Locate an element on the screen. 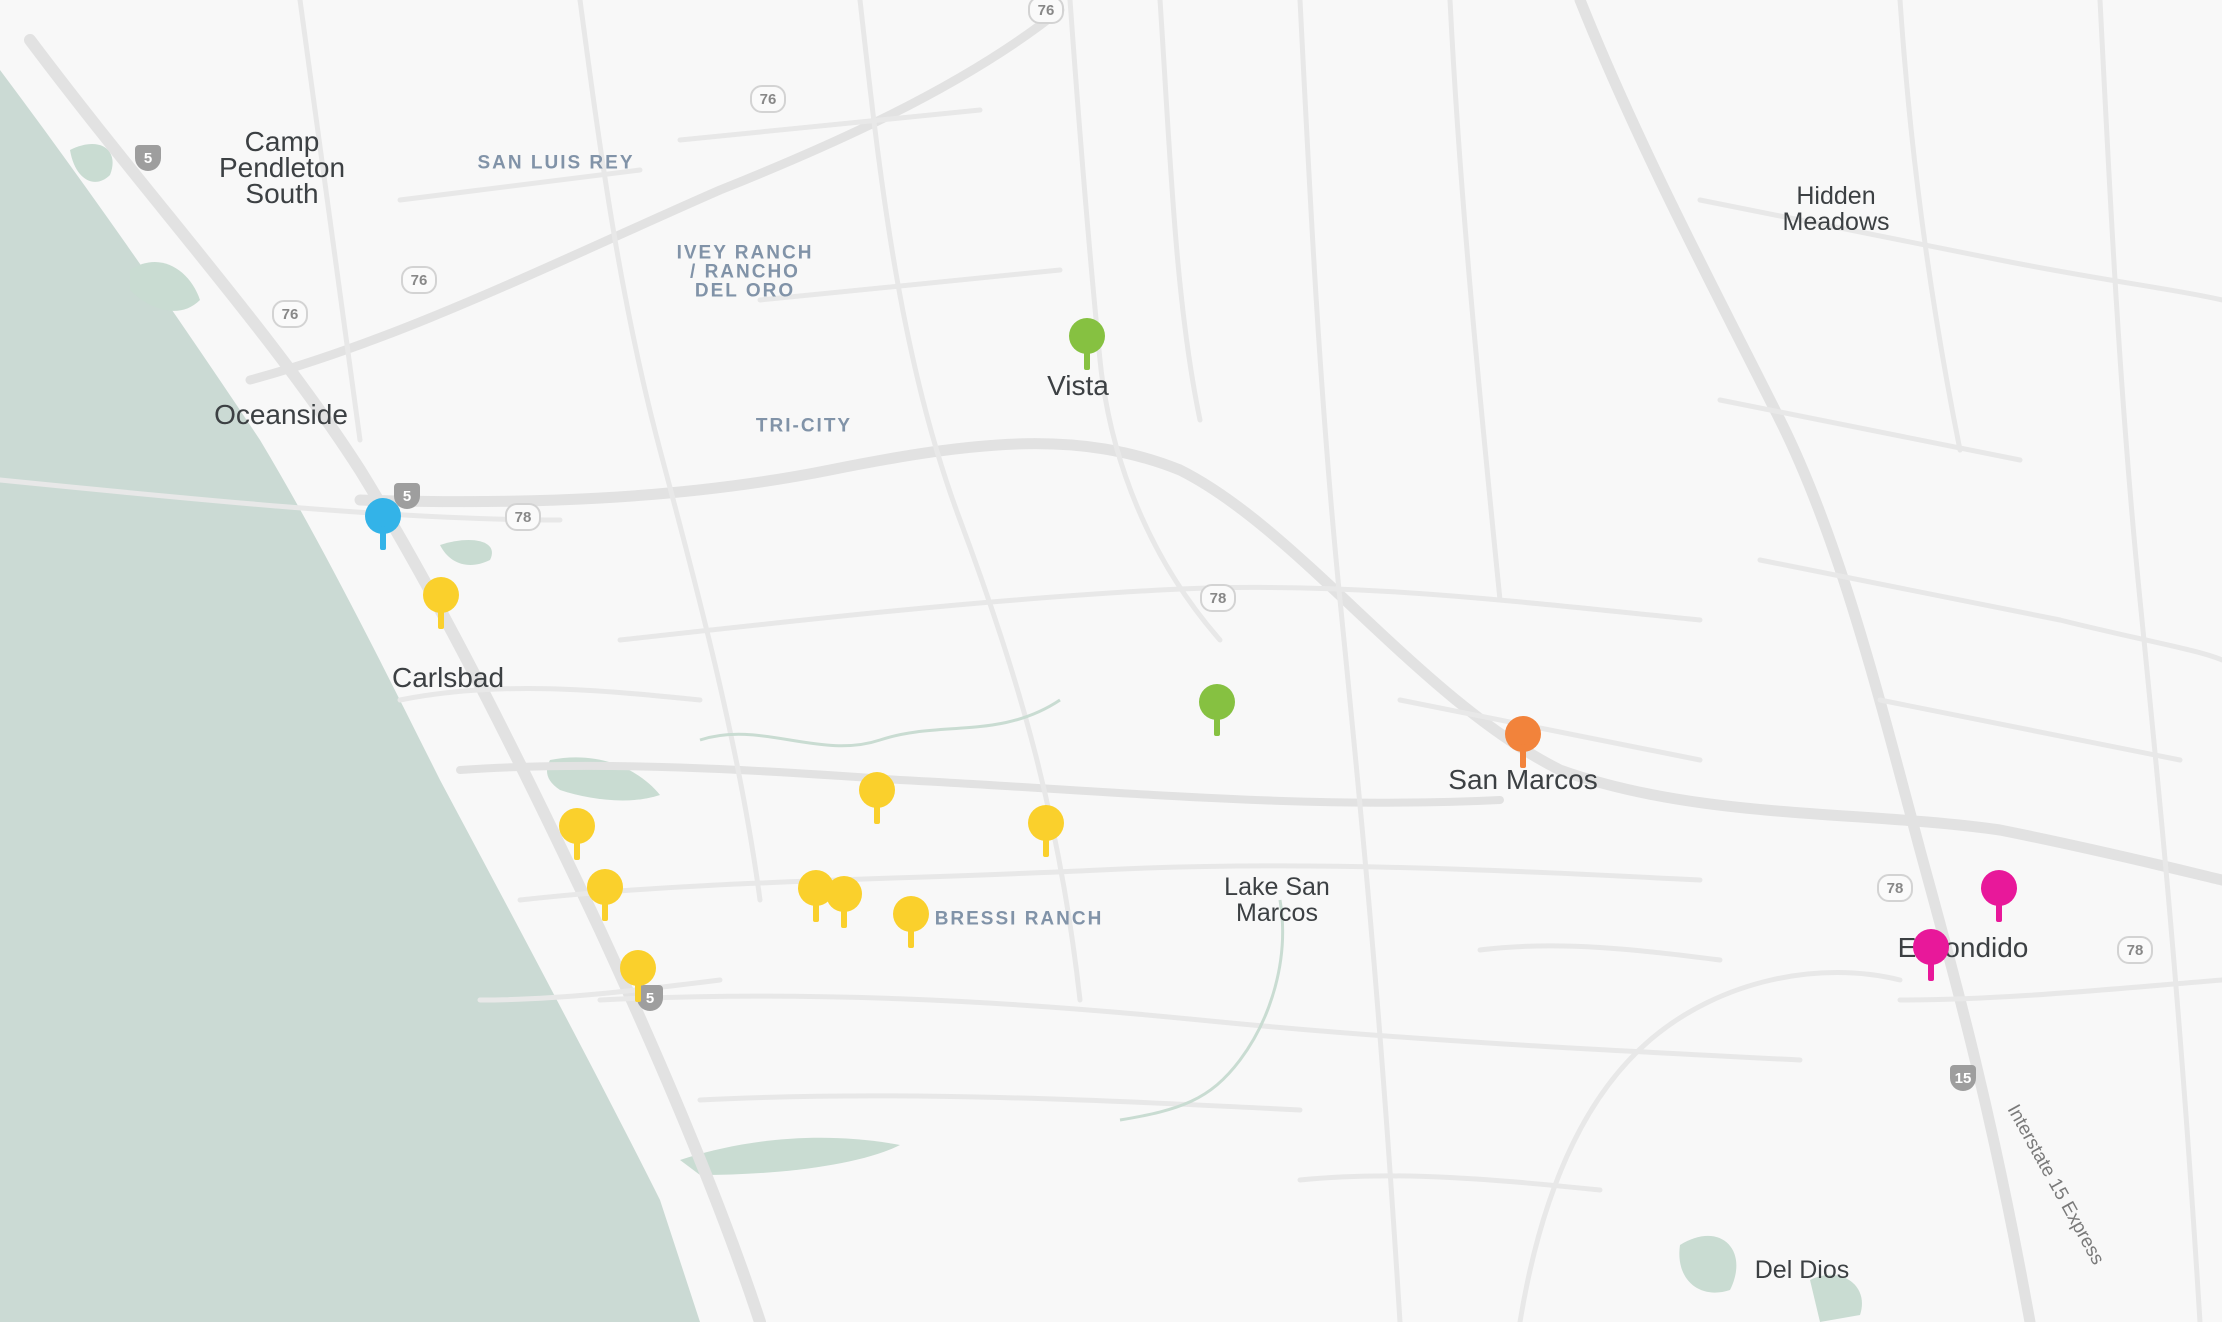 Image resolution: width=2222 pixels, height=1322 pixels. map-marker-carlsbad-north is located at coordinates (441, 602).